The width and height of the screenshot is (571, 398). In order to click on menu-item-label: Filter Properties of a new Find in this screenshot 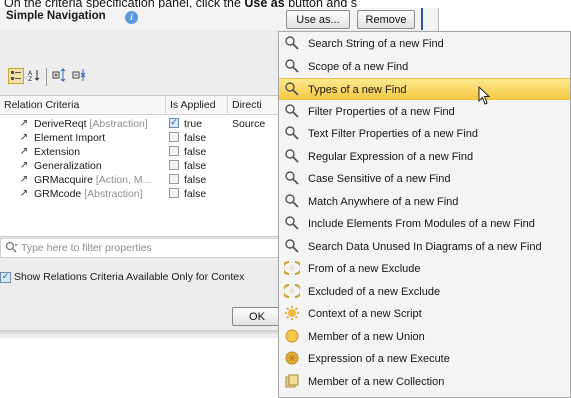, I will do `click(381, 111)`.